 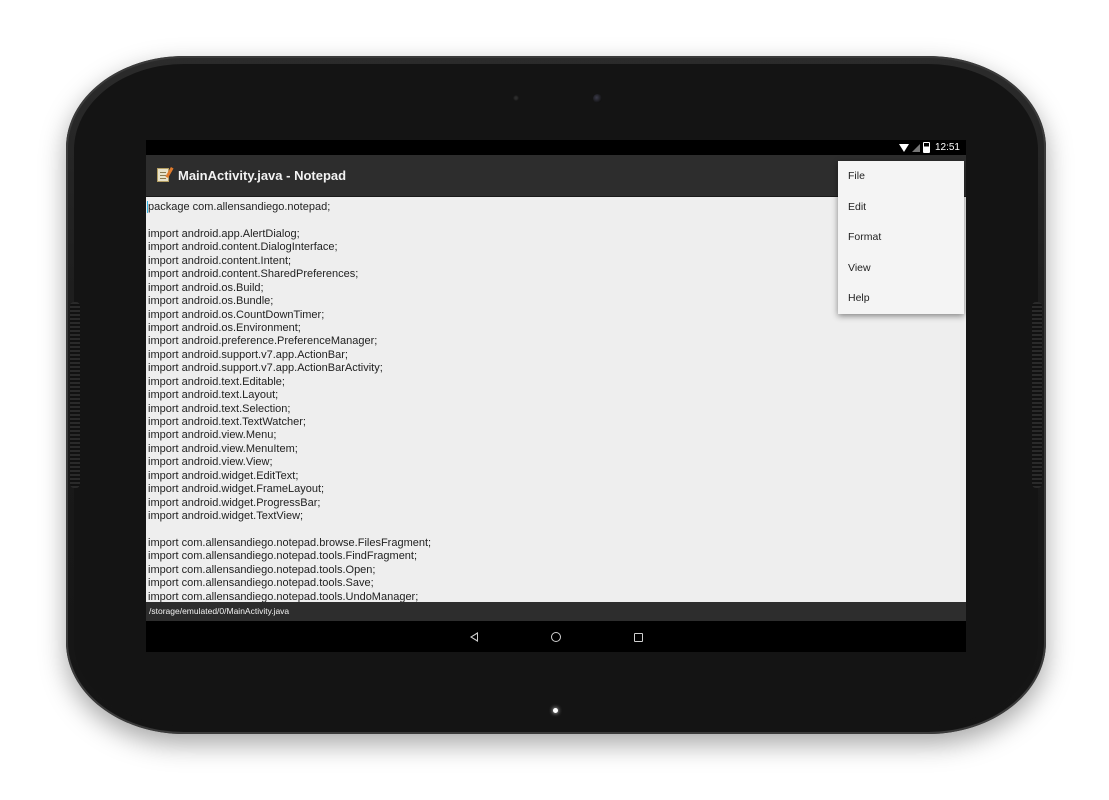 What do you see at coordinates (556, 611) in the screenshot?
I see `file-path-bar: /storage/emulated/0/MainActivity.java` at bounding box center [556, 611].